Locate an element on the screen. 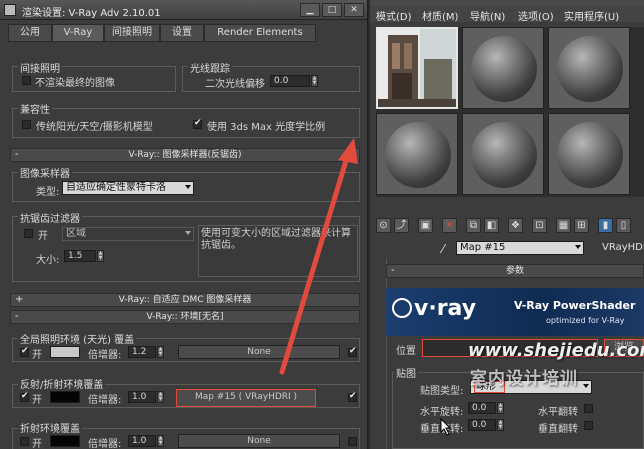 The image size is (644, 449). menu-utilities: 实用程序(U) is located at coordinates (591, 15).